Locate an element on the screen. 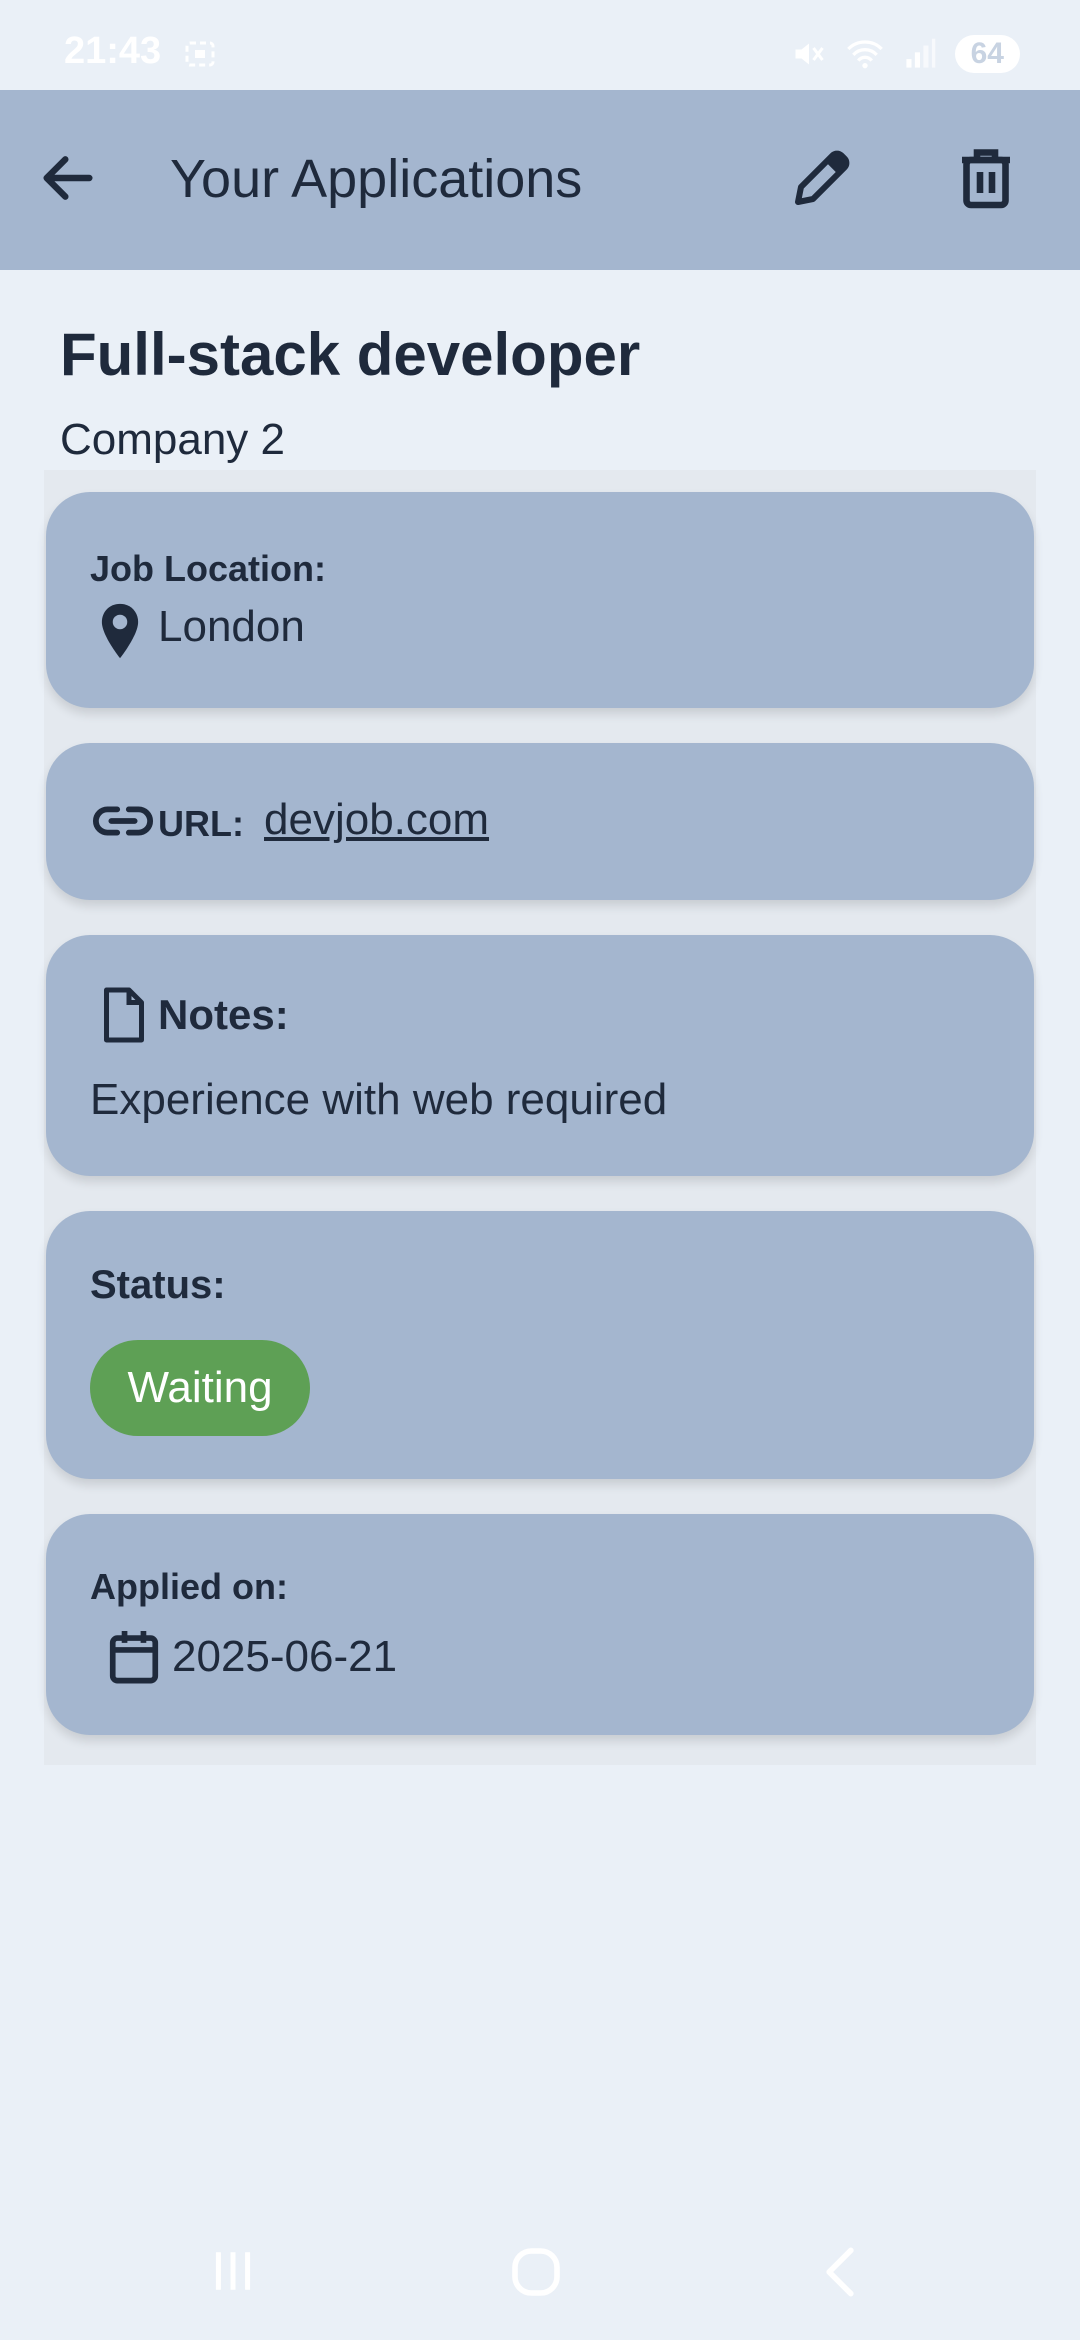 The height and width of the screenshot is (2340, 1080). screenshot-icon is located at coordinates (200, 54).